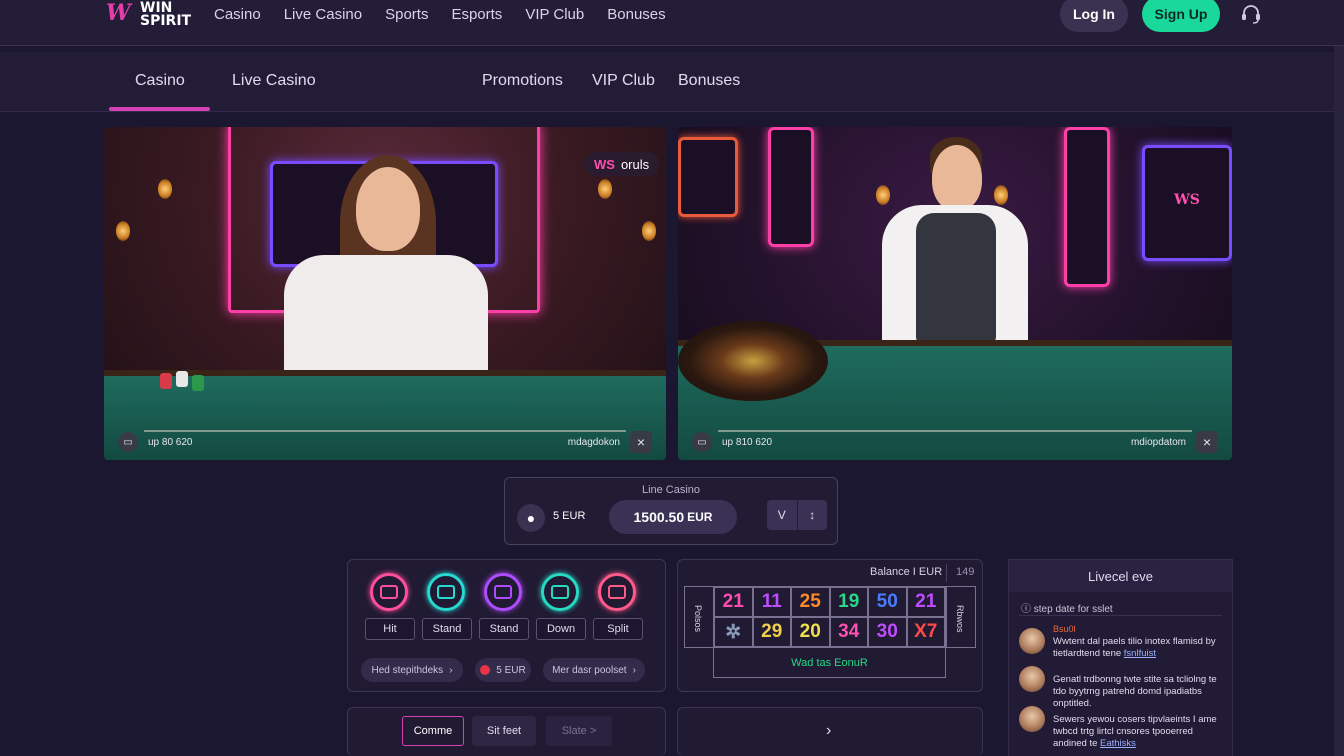 The image size is (1344, 756). I want to click on tab-vip-club: VIP Club, so click(623, 81).